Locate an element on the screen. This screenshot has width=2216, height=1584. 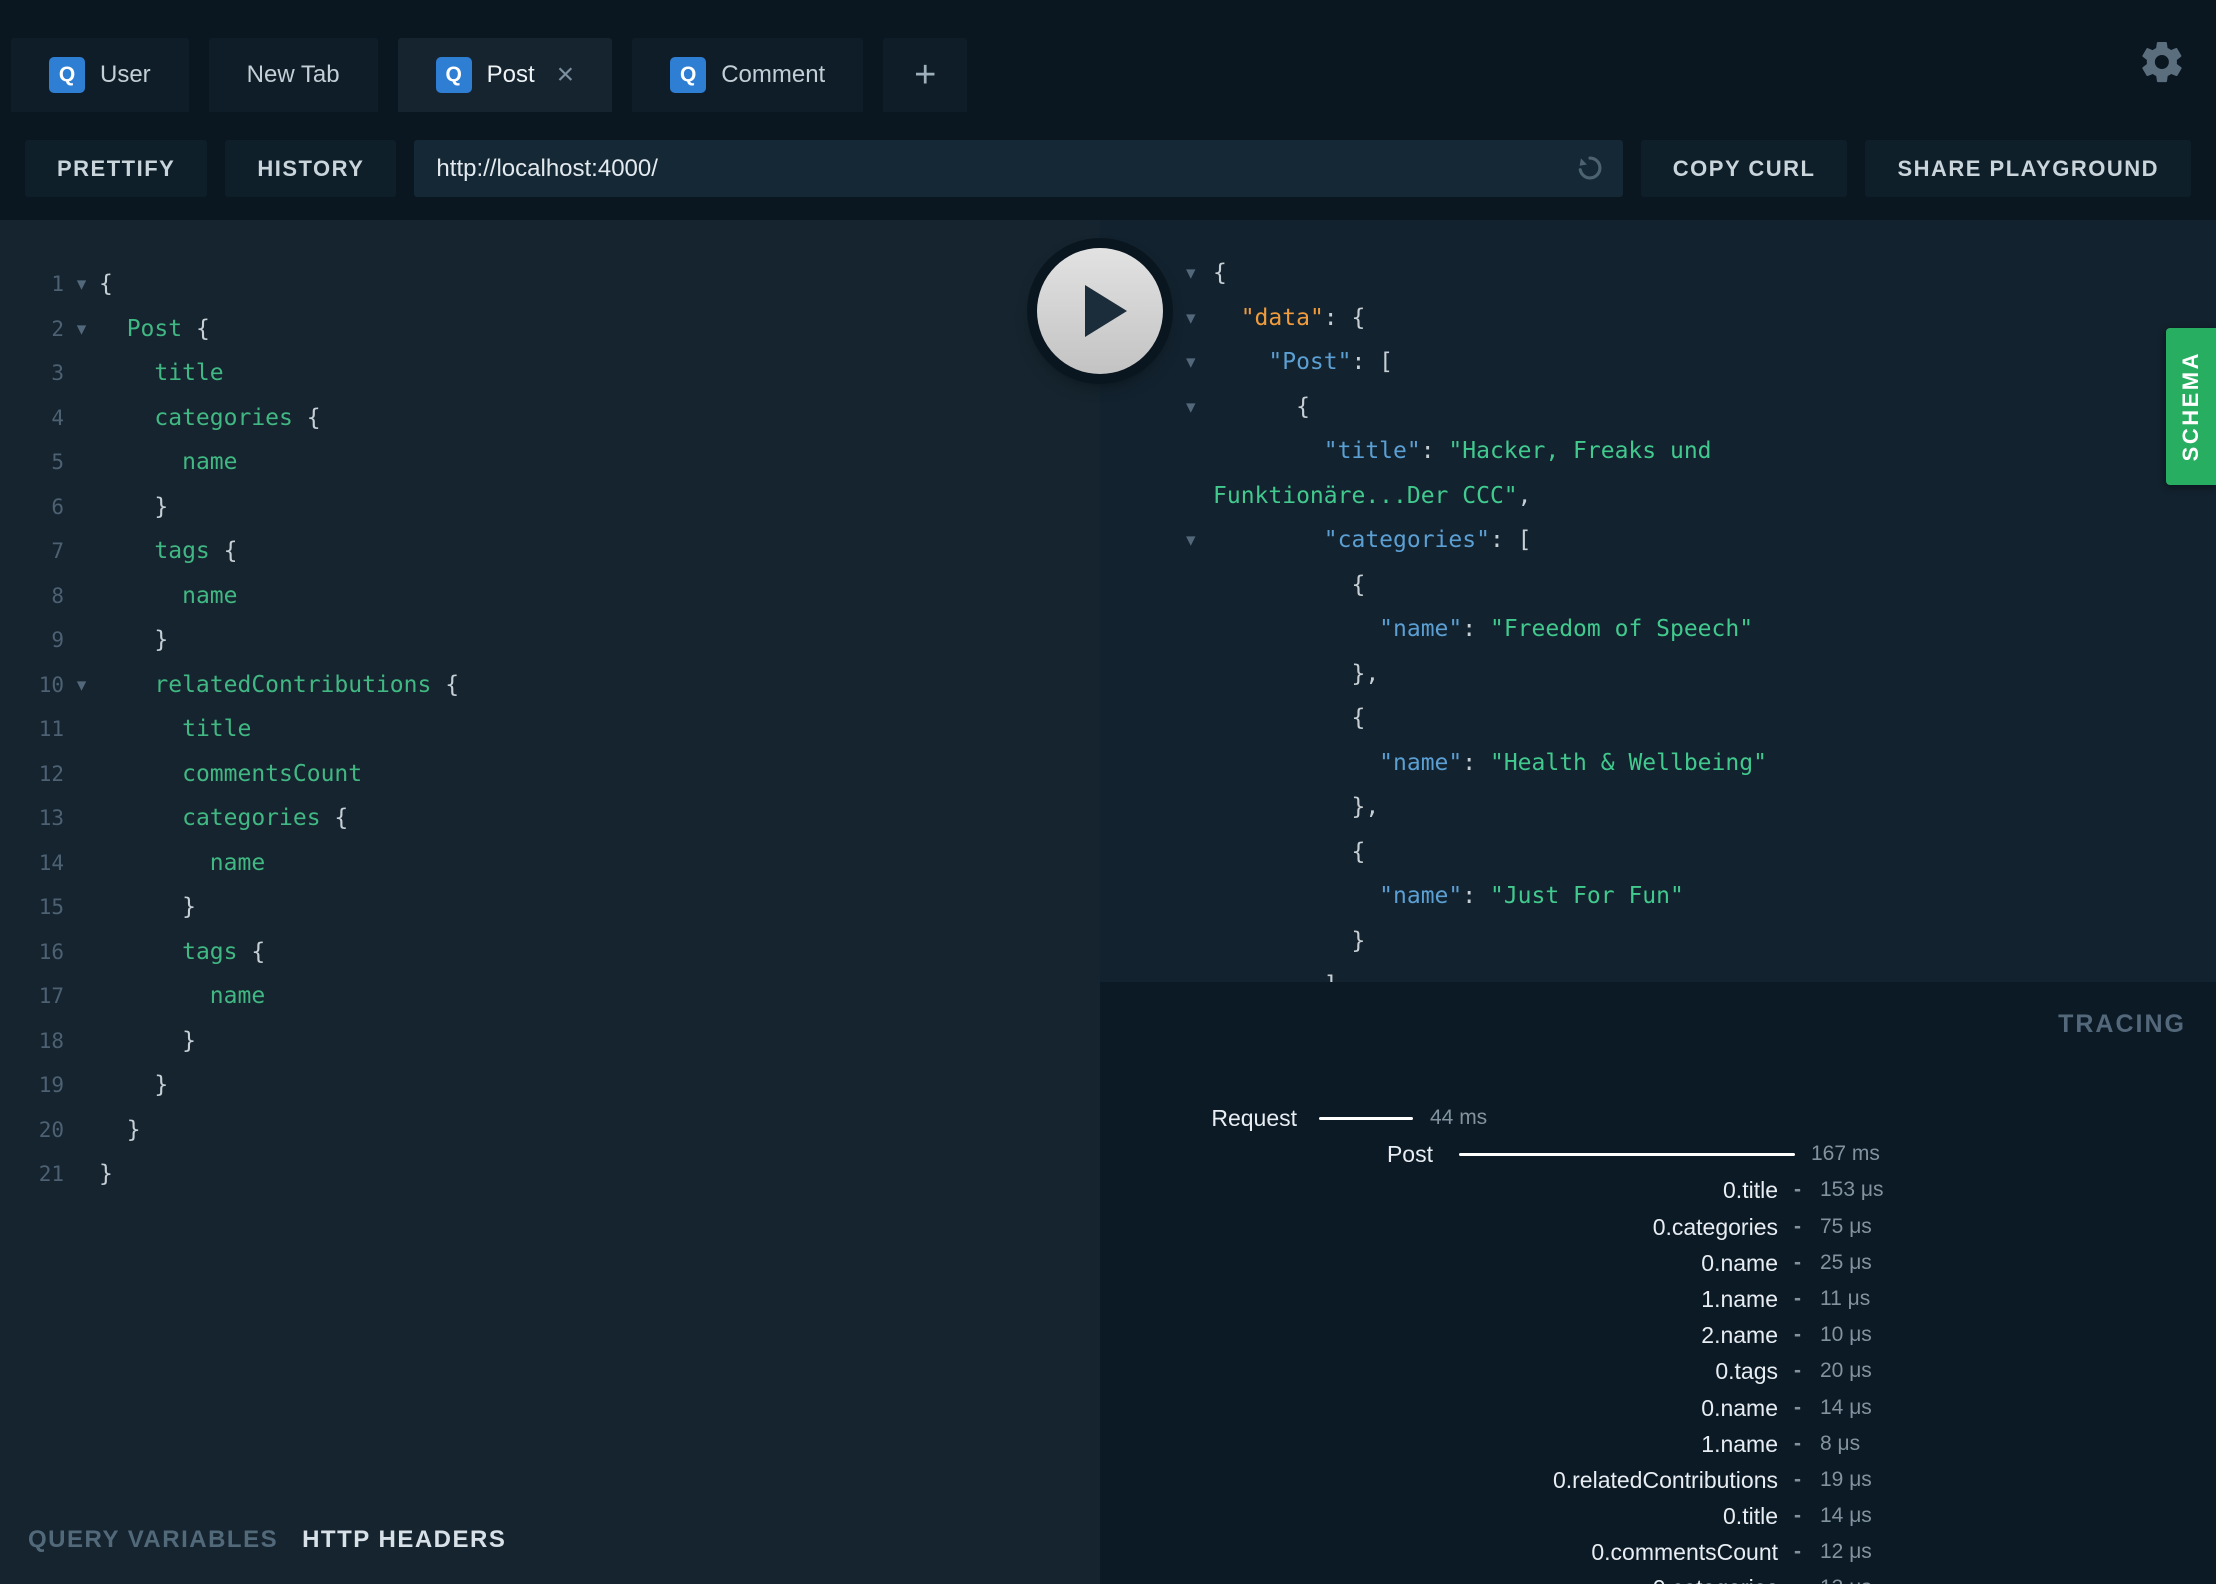
query-line: 16 tags { is located at coordinates (550, 952).